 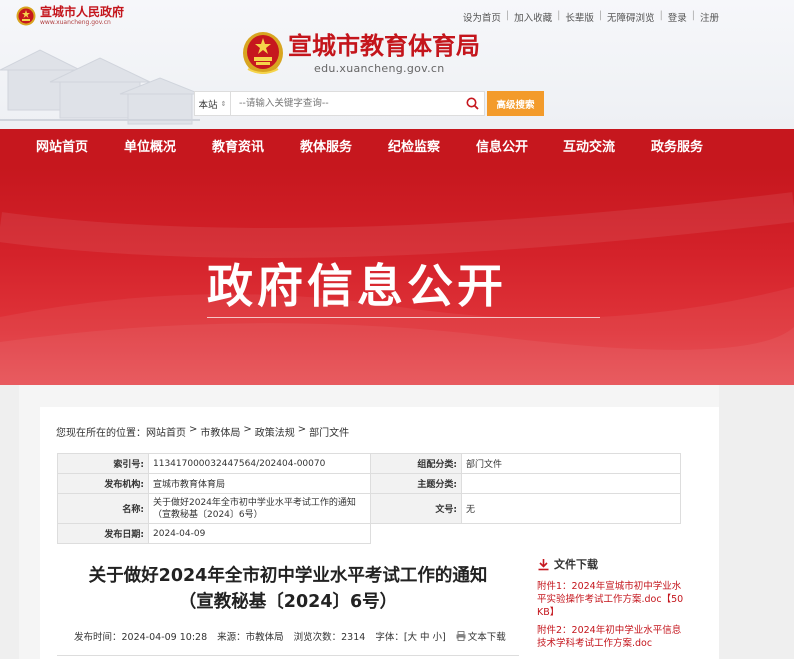 I want to click on add-favorite-link: 加入收藏, so click(x=533, y=17).